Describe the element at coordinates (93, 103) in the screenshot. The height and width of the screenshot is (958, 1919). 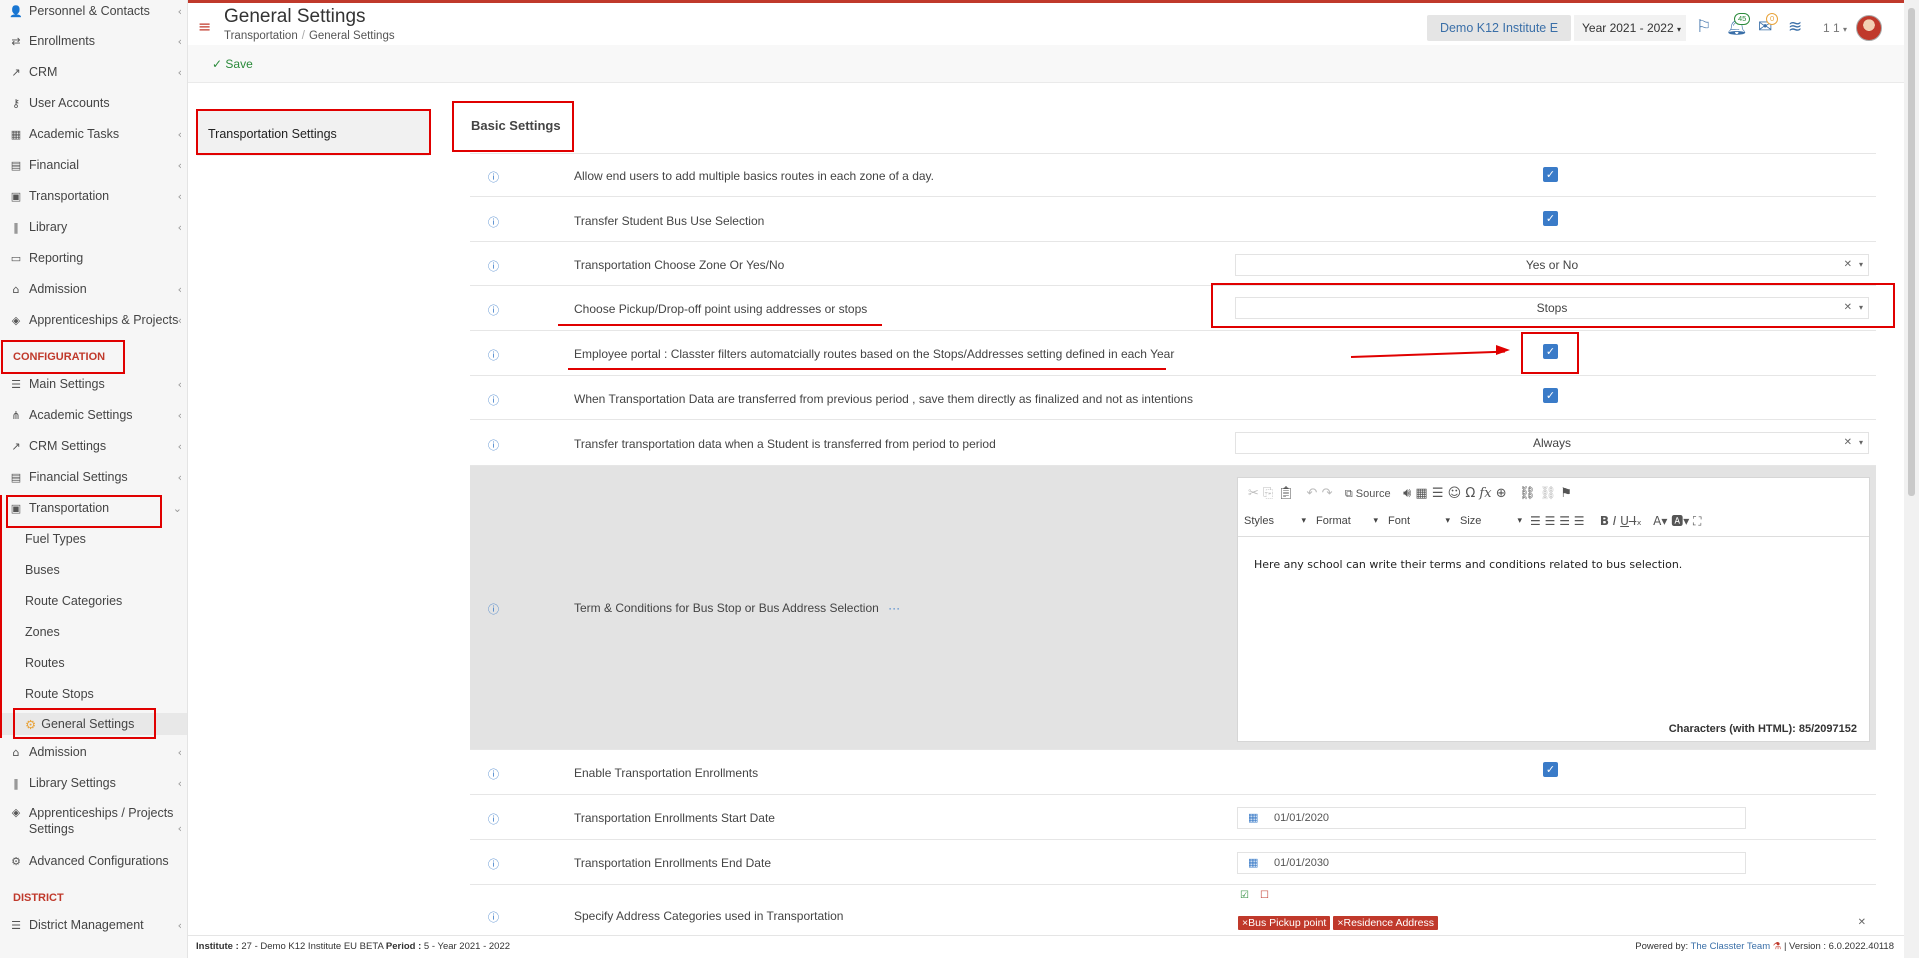
I see `sidebar-item-user-accounts: ⚷ User Accounts` at that location.